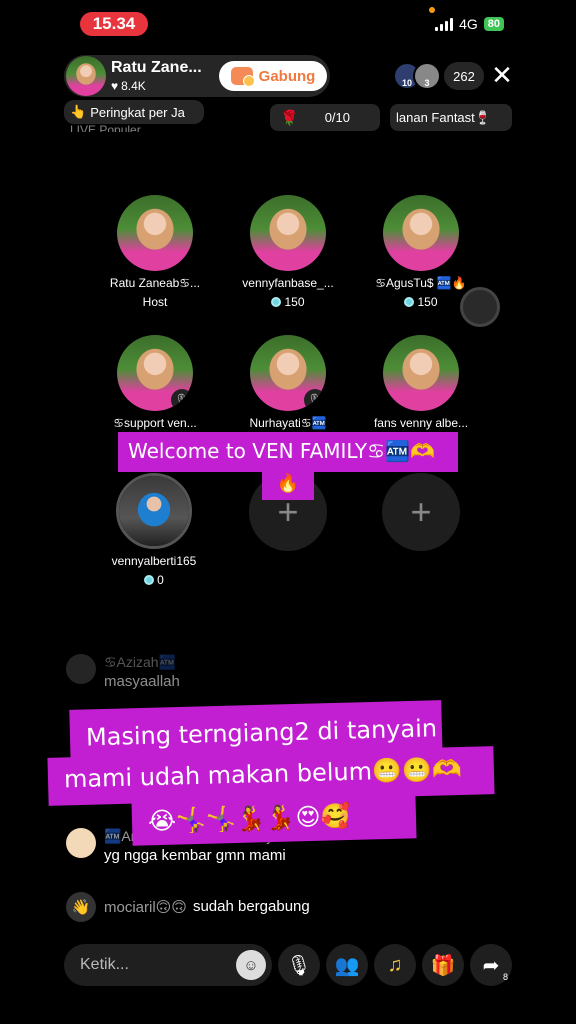  I want to click on wave-icon: 👋, so click(81, 907).